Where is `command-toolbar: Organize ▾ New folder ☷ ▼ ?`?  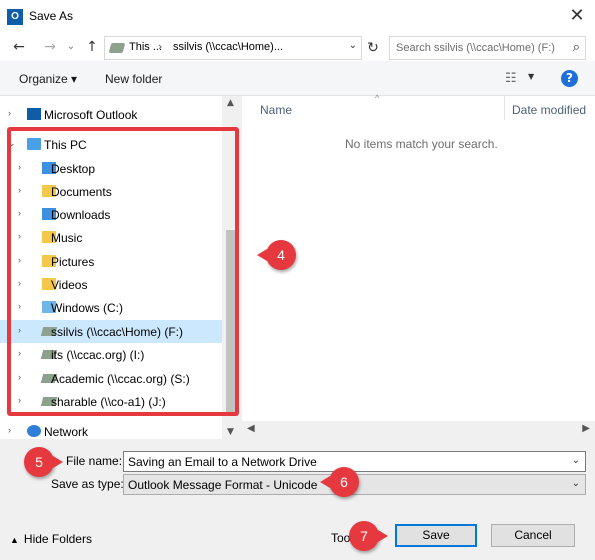
command-toolbar: Organize ▾ New folder ☷ ▼ ? is located at coordinates (297, 78).